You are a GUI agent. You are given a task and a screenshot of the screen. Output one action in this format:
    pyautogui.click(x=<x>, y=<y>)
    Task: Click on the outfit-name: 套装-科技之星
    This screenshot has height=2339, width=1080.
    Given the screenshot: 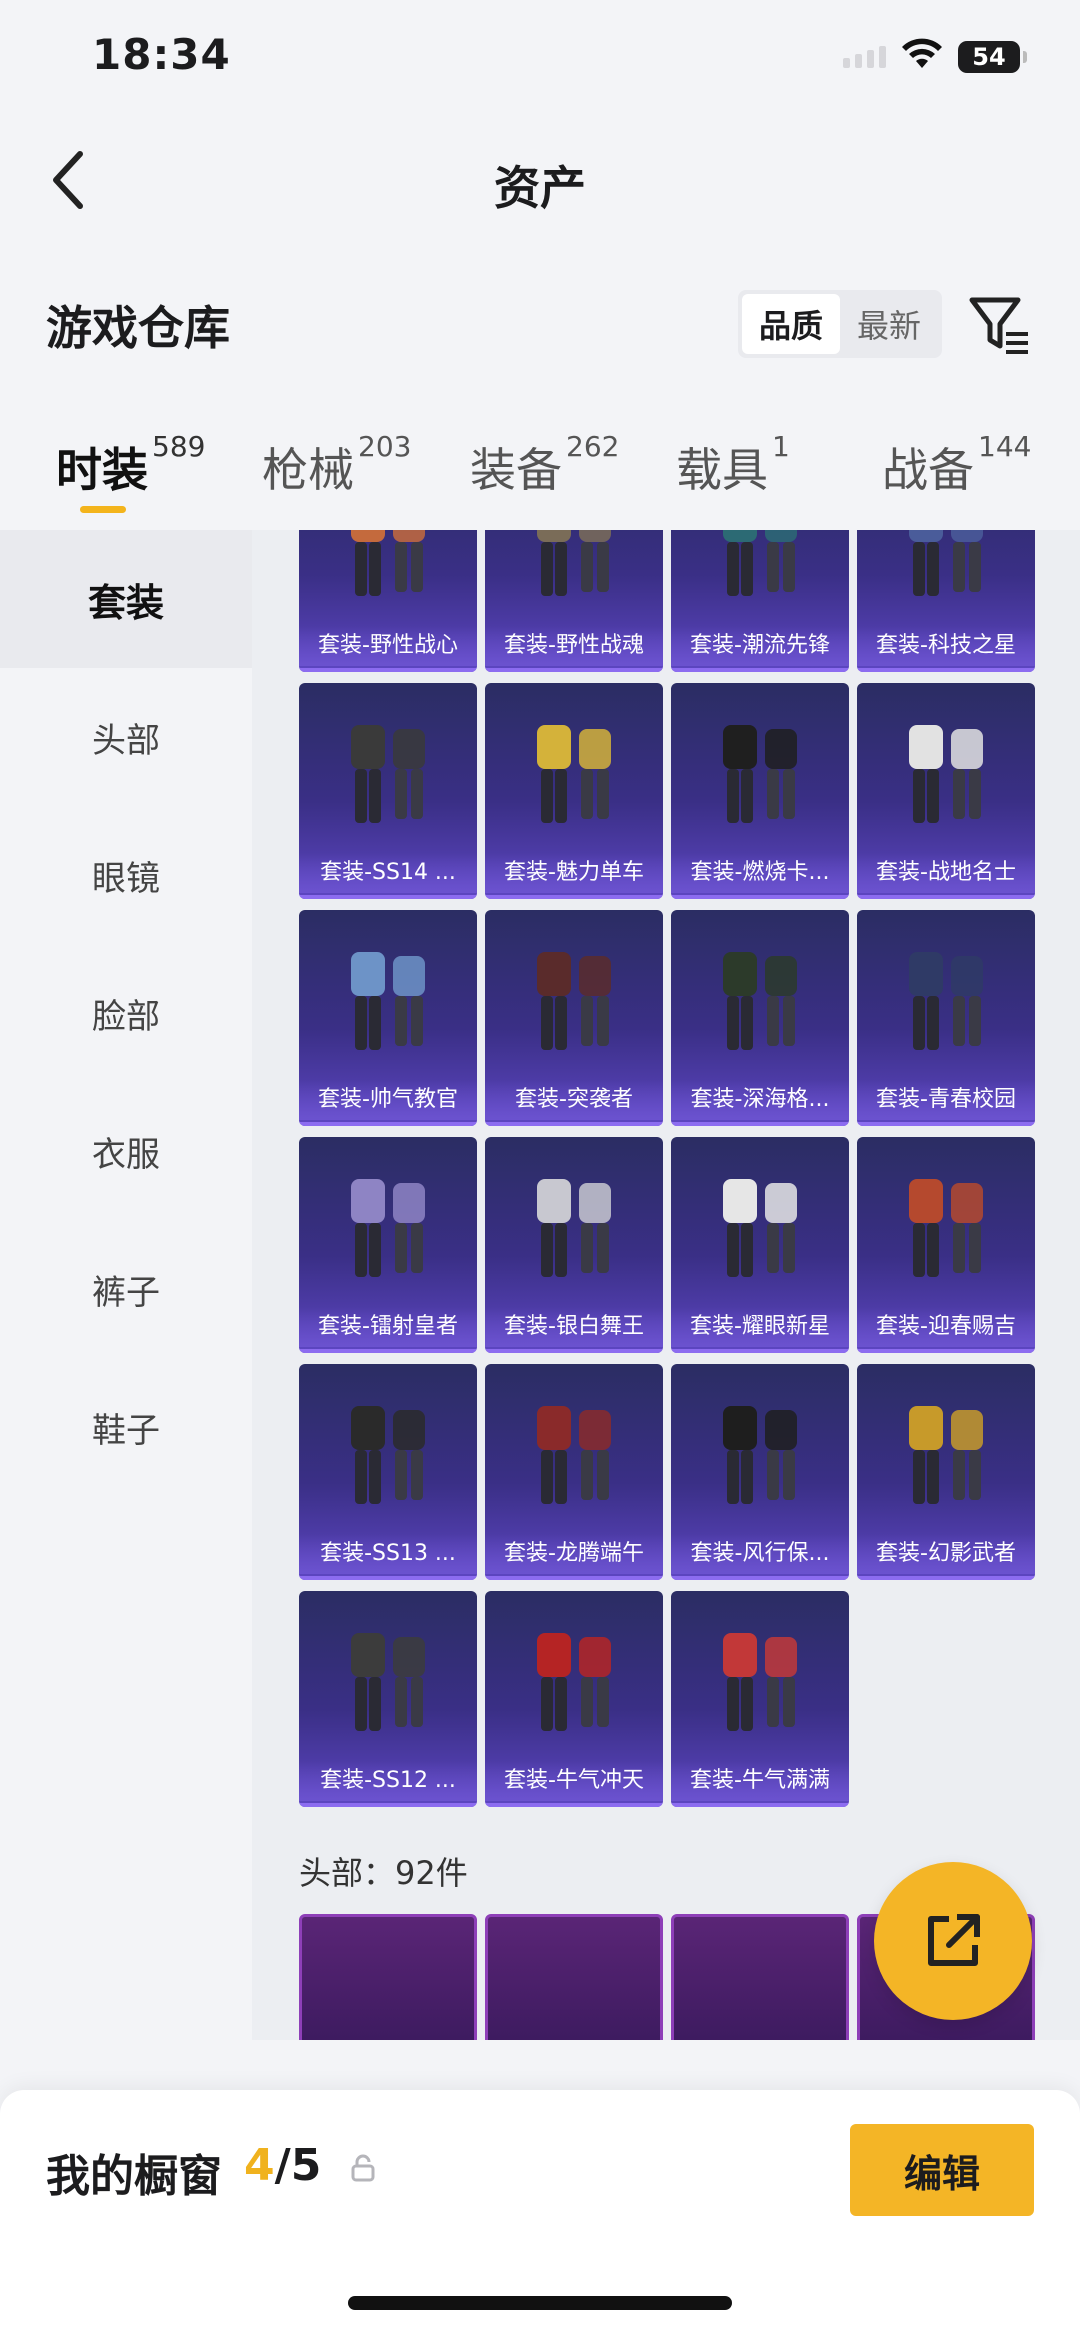 What is the action you would take?
    pyautogui.click(x=946, y=646)
    